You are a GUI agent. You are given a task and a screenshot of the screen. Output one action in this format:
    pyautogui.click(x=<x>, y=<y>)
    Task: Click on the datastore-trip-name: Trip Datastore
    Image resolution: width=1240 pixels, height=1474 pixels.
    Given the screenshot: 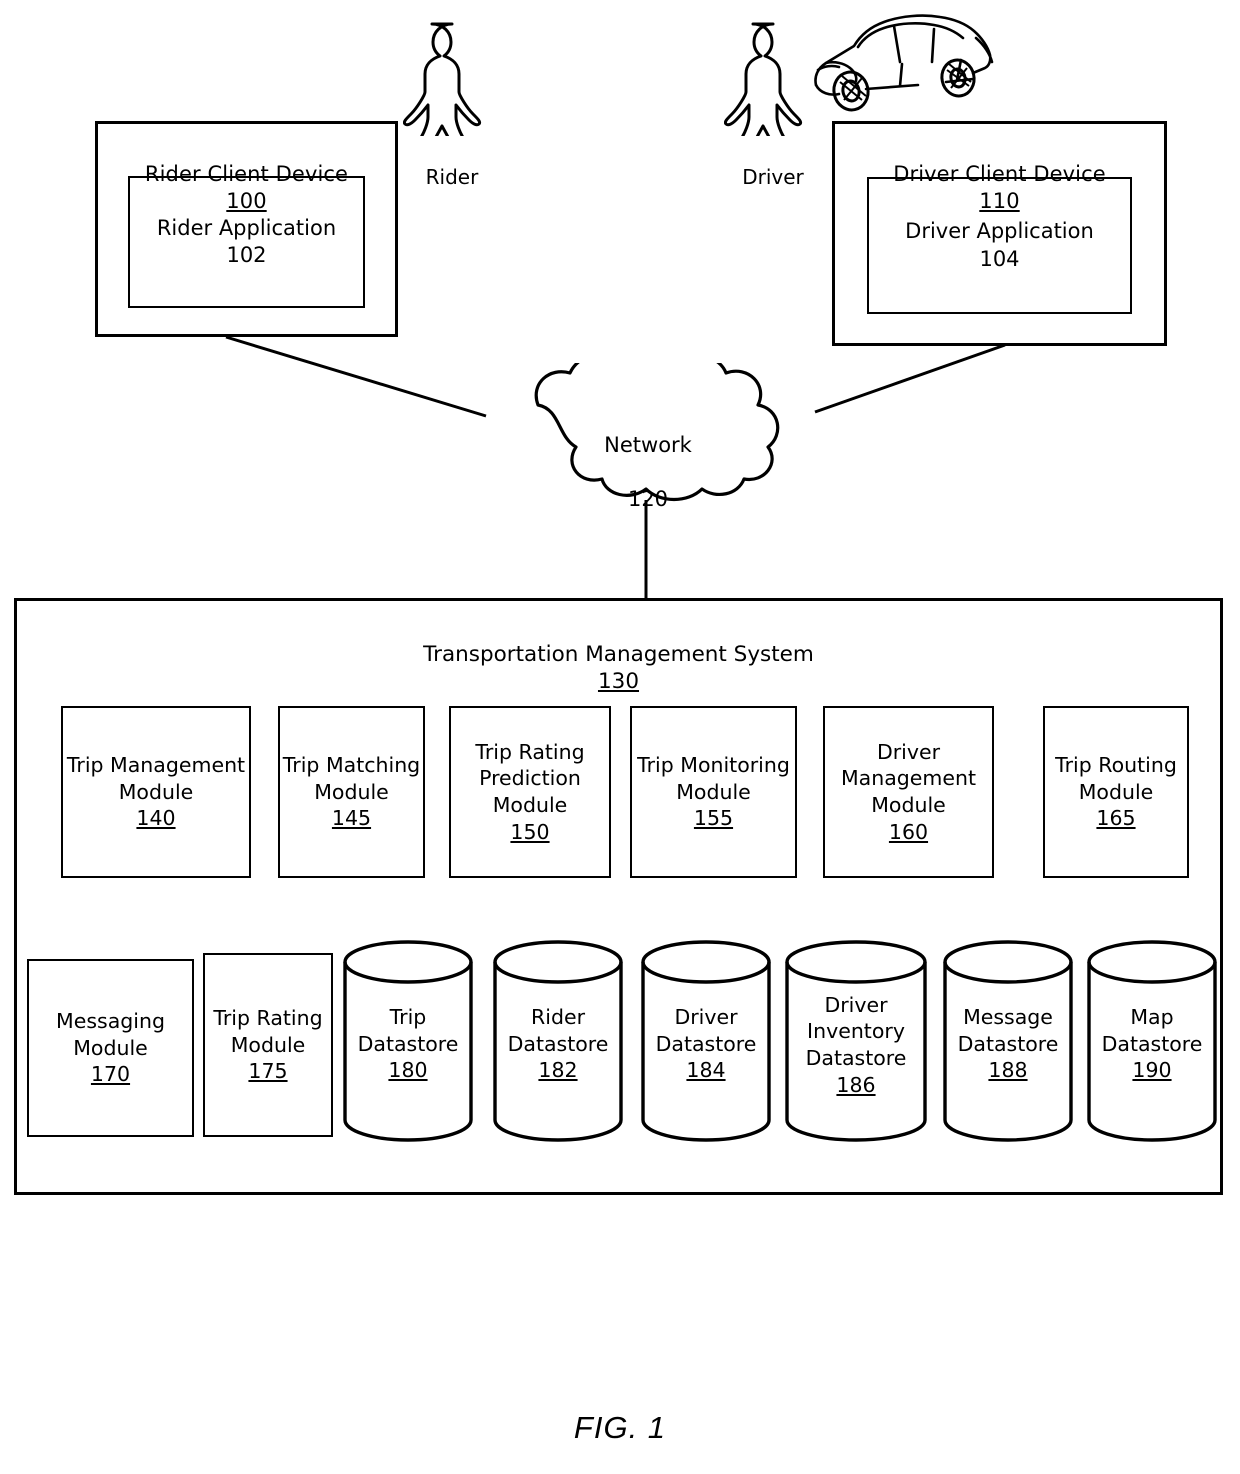 What is the action you would take?
    pyautogui.click(x=408, y=1030)
    